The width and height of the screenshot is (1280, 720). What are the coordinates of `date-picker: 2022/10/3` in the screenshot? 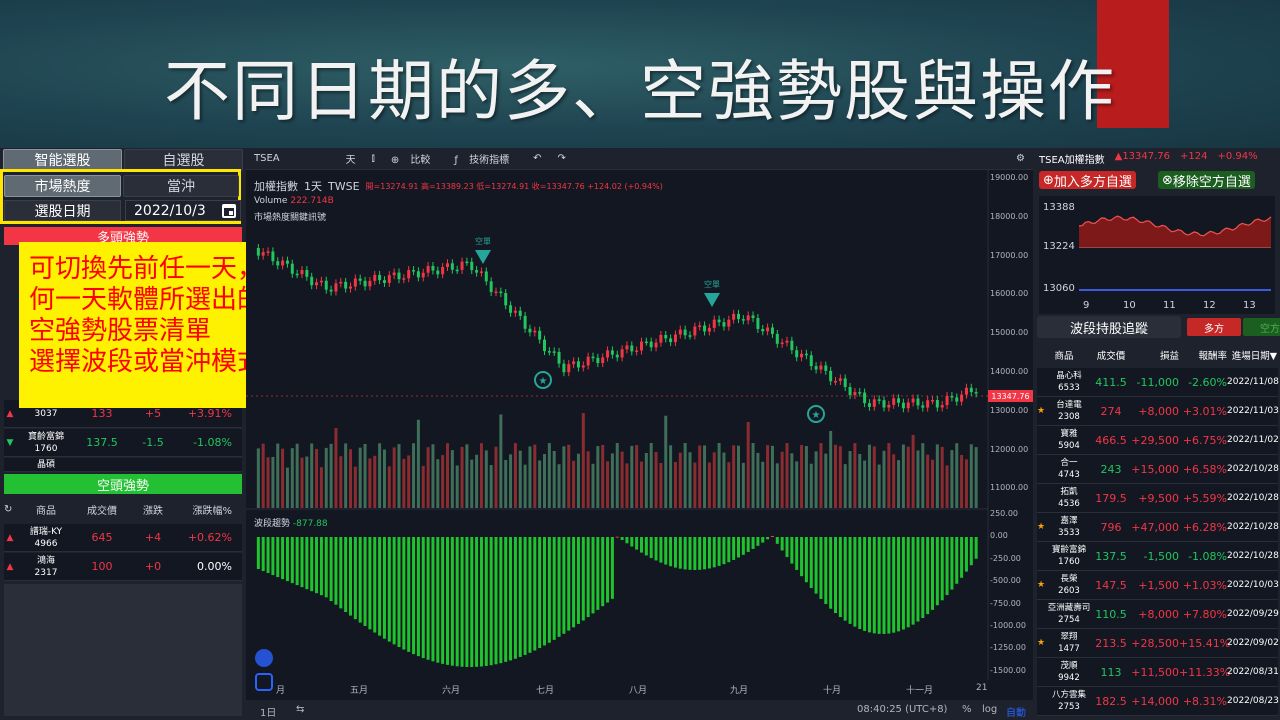 It's located at (183, 210).